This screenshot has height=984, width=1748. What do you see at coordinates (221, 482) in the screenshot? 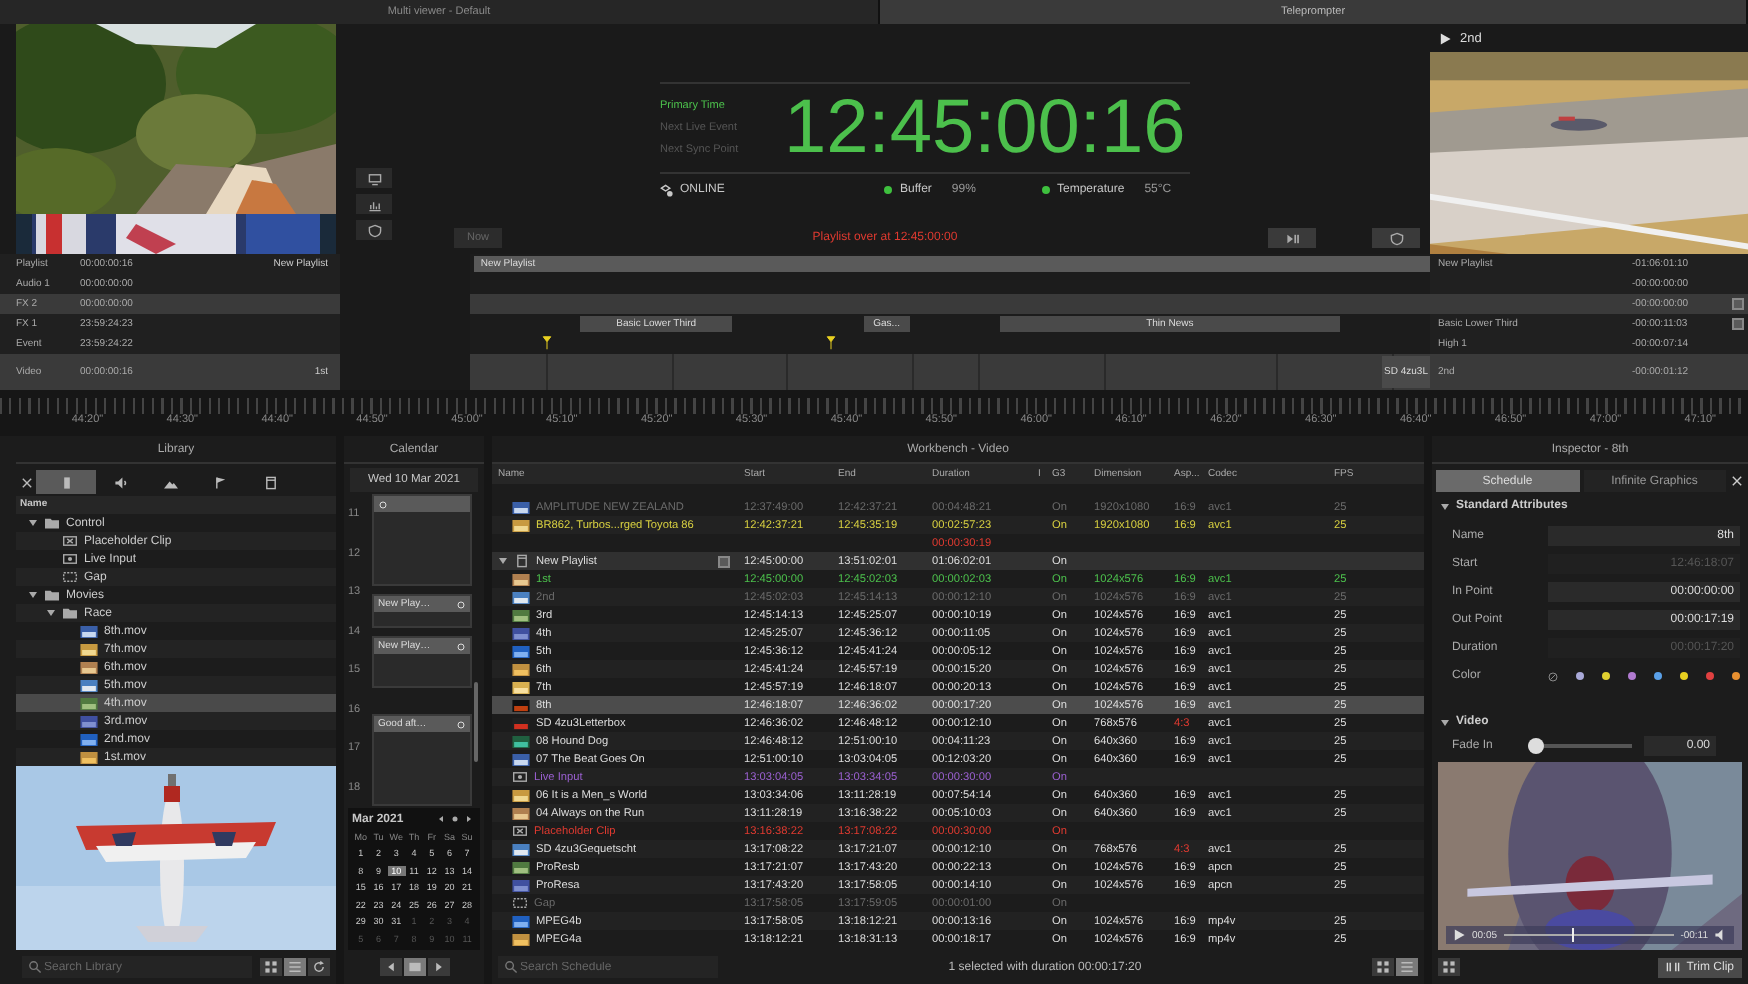
I see `flag-icon` at bounding box center [221, 482].